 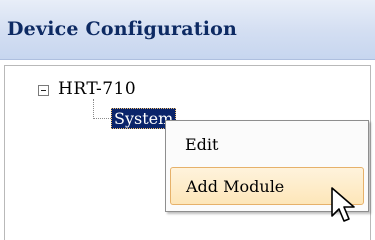 I want to click on mouse-pointer-icon, so click(x=343, y=204).